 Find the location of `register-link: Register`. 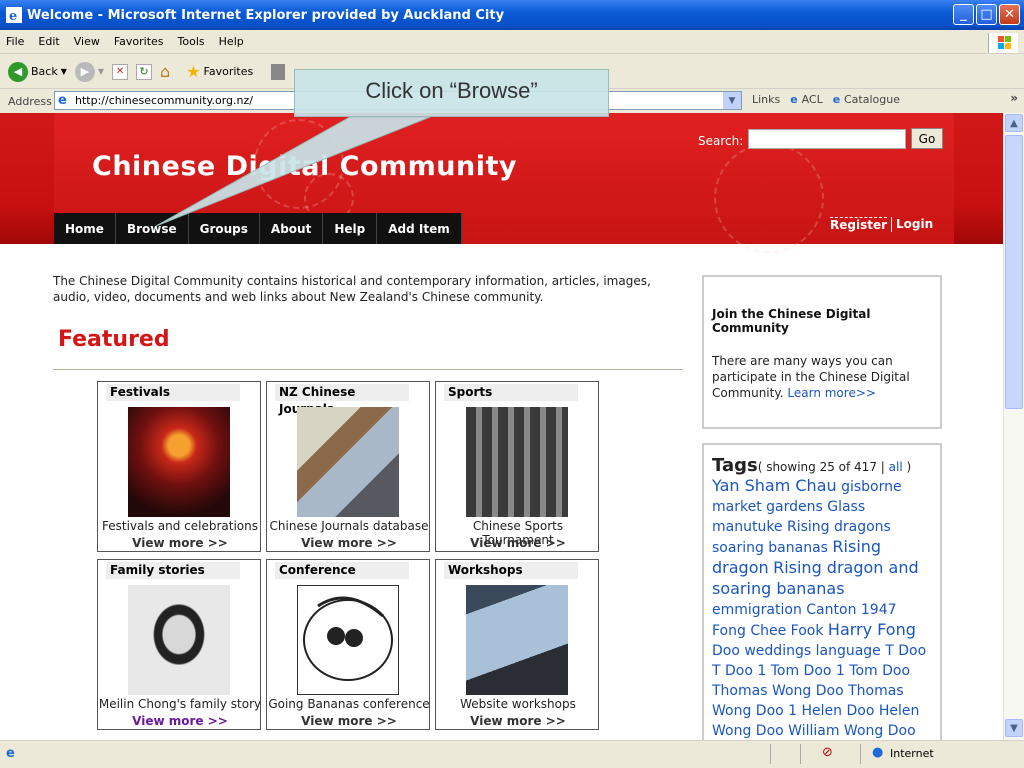

register-link: Register is located at coordinates (859, 224).